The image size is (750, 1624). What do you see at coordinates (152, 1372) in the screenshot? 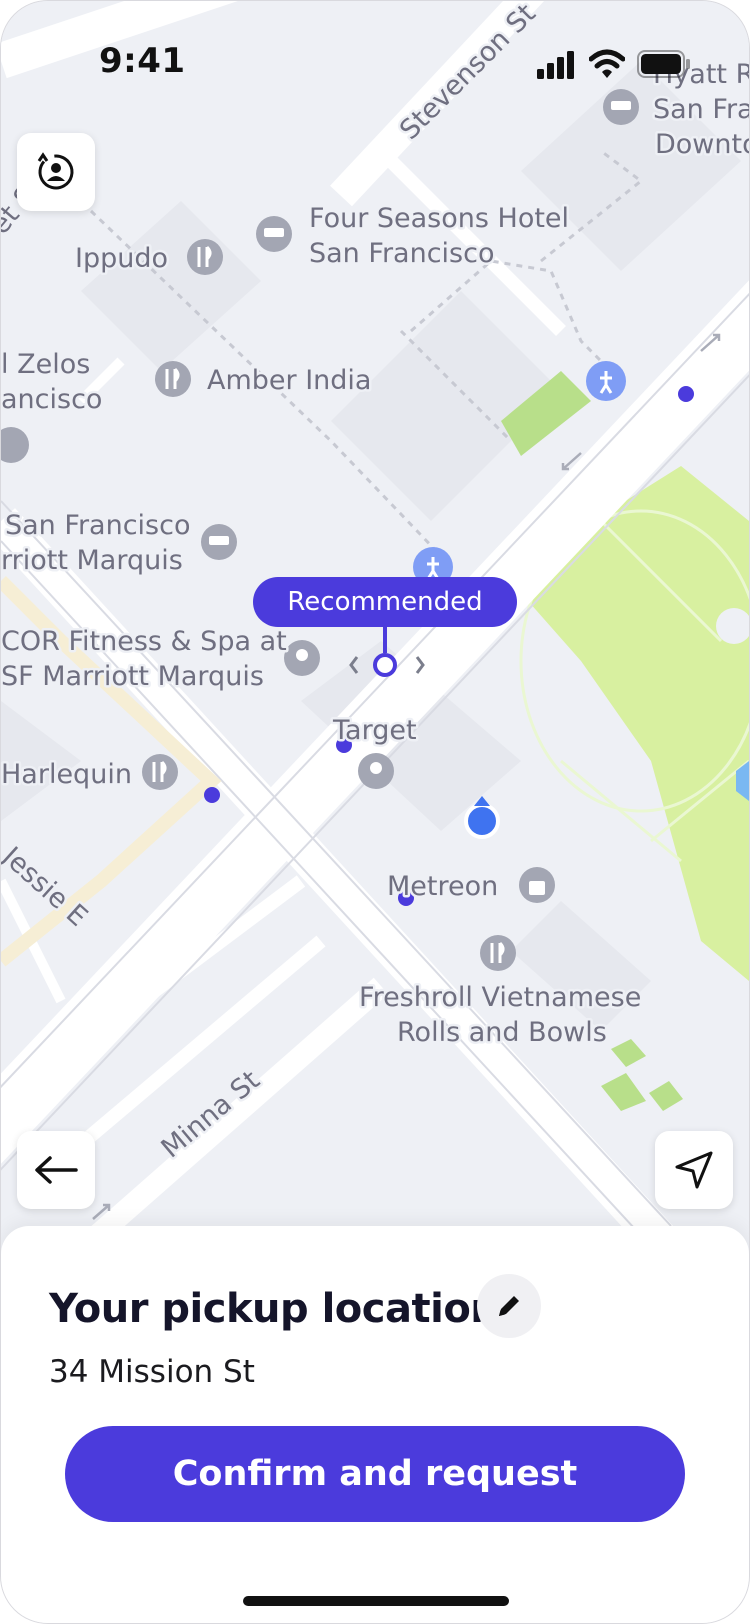
I see `pickup-address: 34 Mission St` at bounding box center [152, 1372].